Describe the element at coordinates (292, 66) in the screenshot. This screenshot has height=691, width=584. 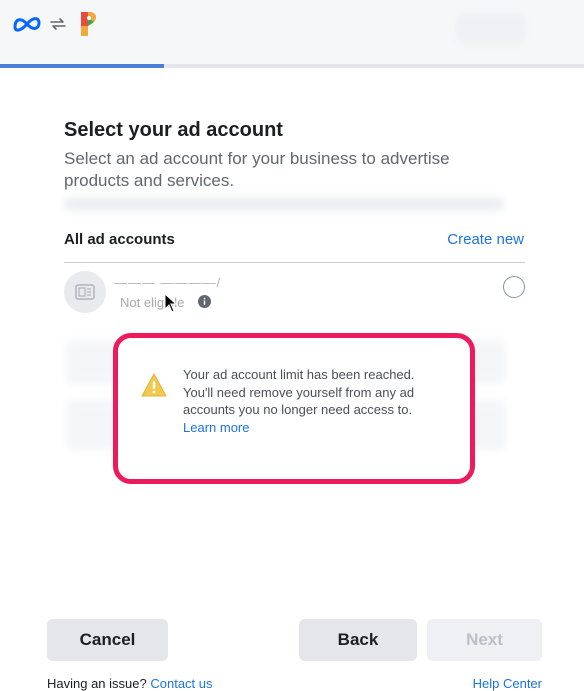
I see `progress-bar` at that location.